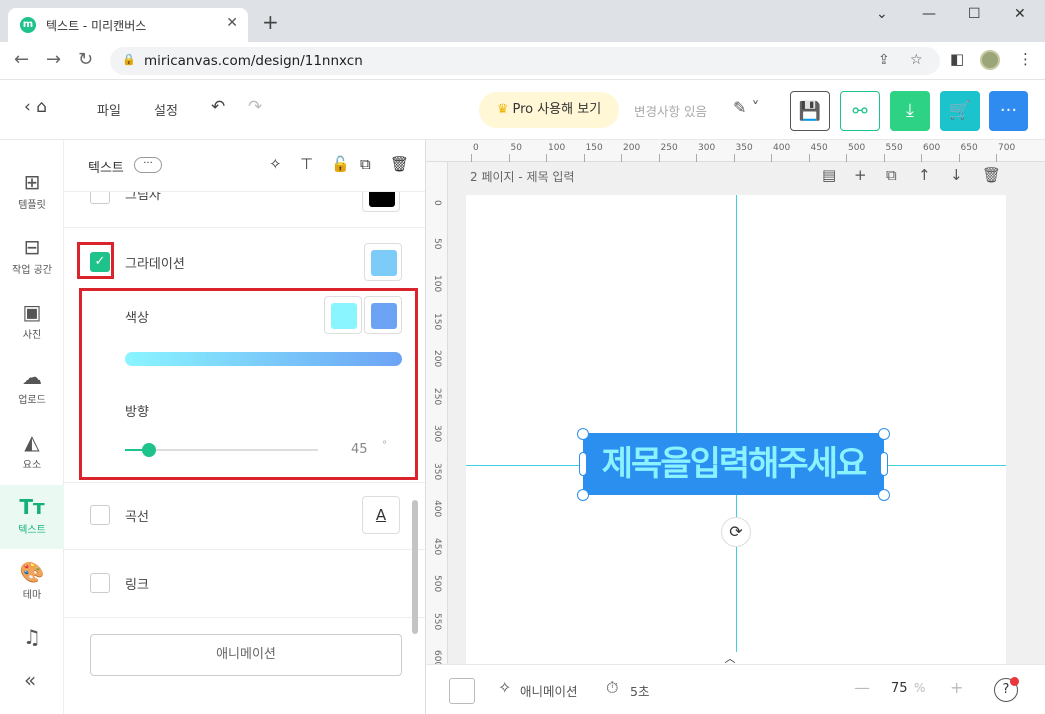  What do you see at coordinates (884, 434) in the screenshot?
I see `resize-handle-top-right` at bounding box center [884, 434].